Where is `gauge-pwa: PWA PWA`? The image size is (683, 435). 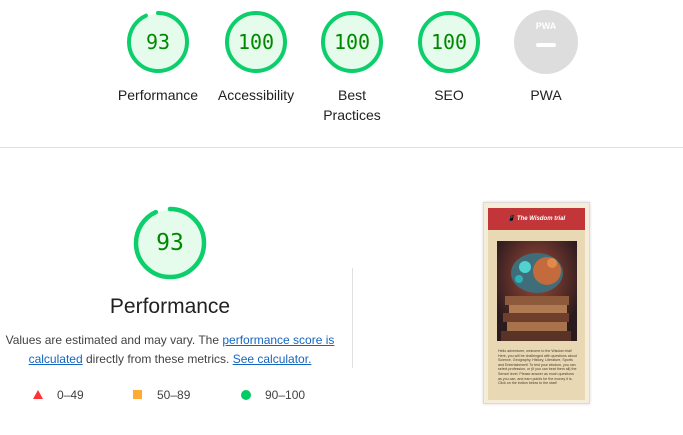
gauge-pwa: PWA PWA is located at coordinates (546, 57).